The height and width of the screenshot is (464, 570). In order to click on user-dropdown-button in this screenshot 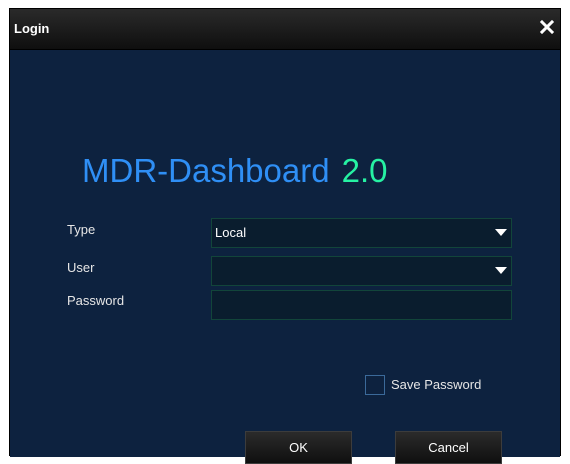, I will do `click(500, 271)`.